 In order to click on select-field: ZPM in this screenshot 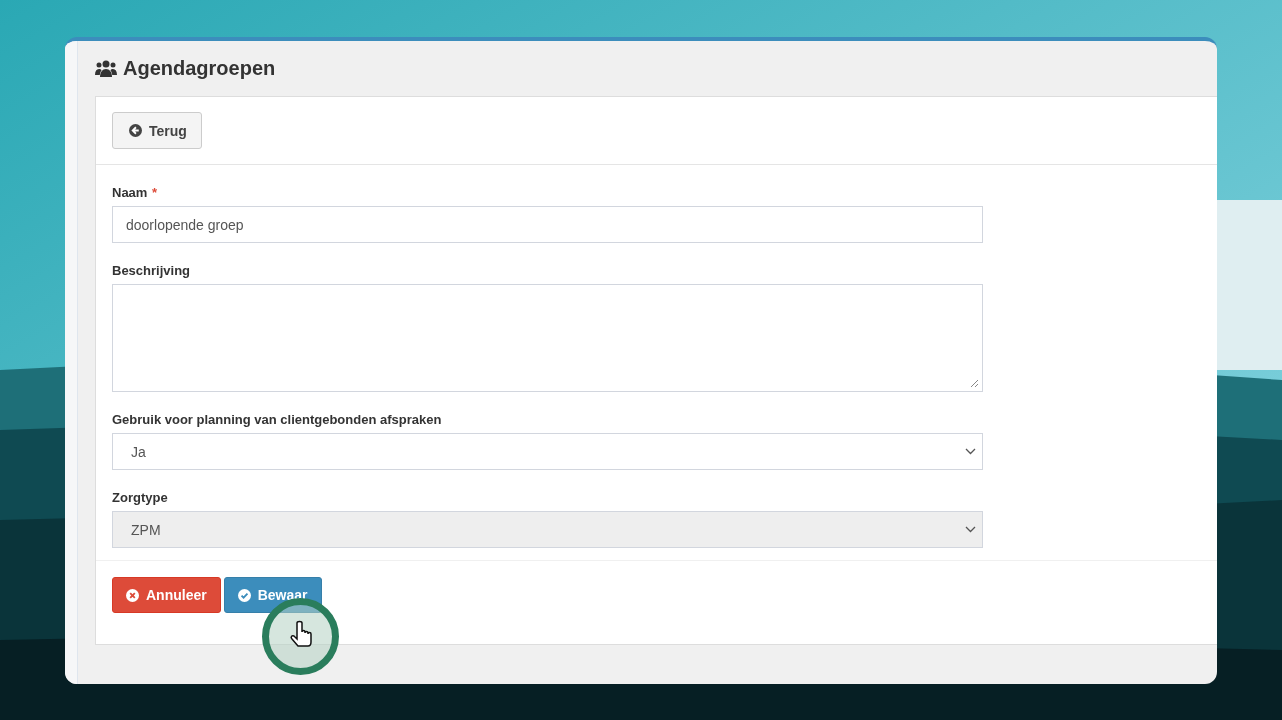, I will do `click(547, 529)`.